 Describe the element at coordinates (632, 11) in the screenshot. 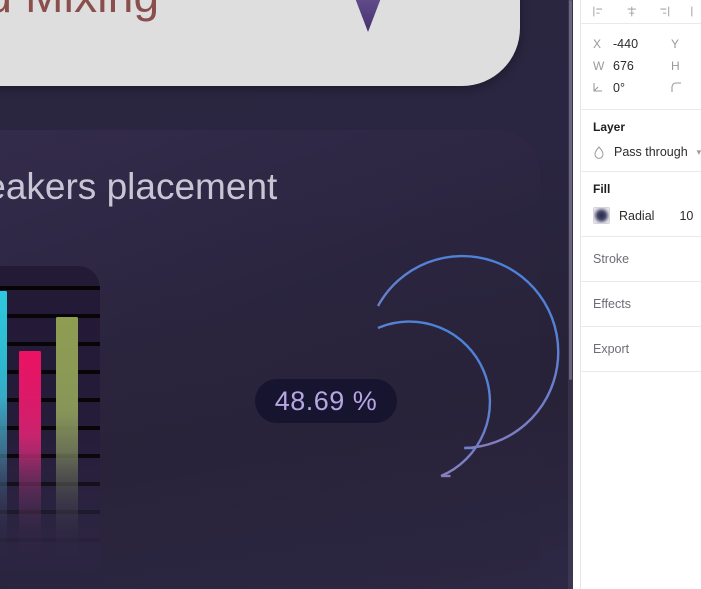

I see `align-horizontal-center-icon` at that location.